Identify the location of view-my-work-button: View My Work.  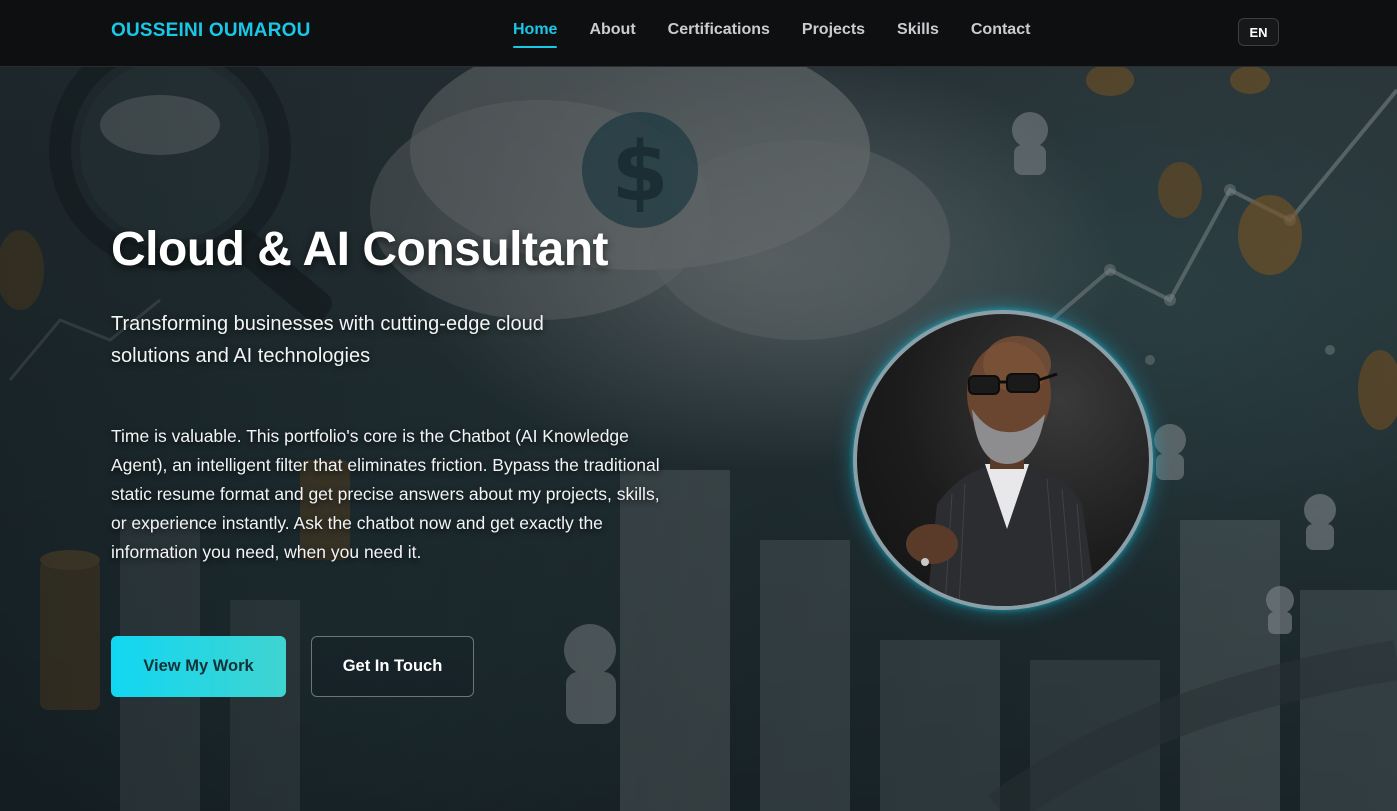
(198, 666).